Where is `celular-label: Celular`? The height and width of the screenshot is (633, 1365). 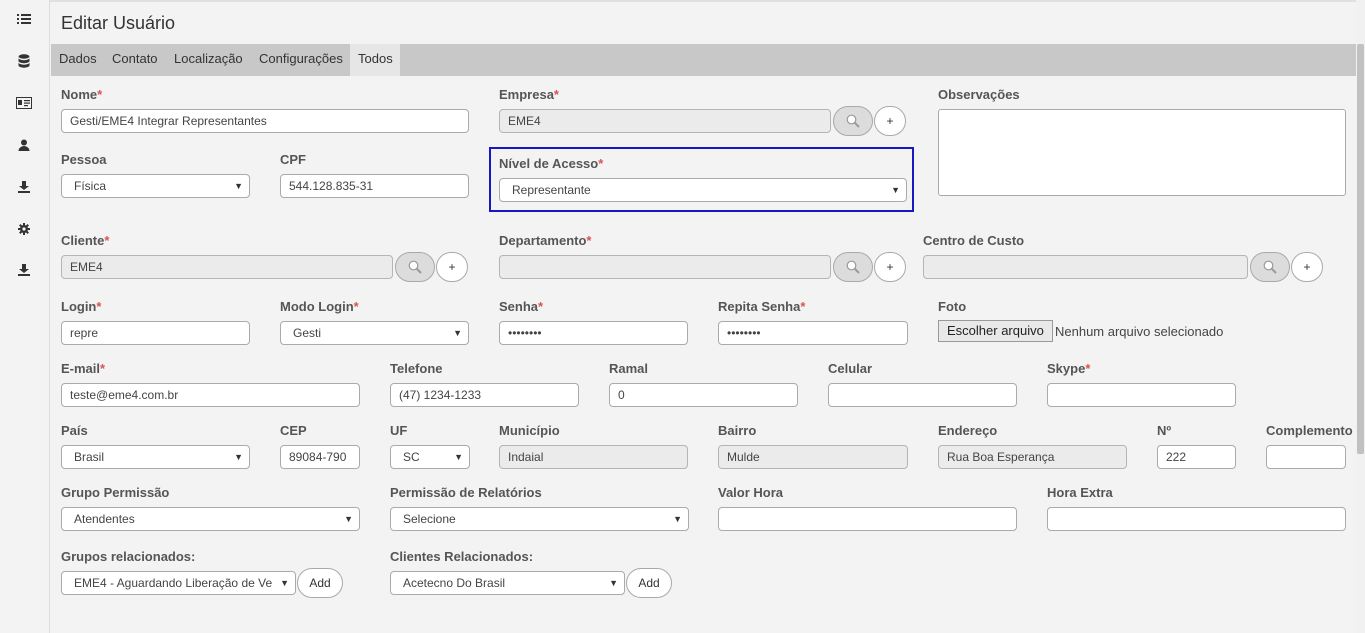
celular-label: Celular is located at coordinates (850, 368).